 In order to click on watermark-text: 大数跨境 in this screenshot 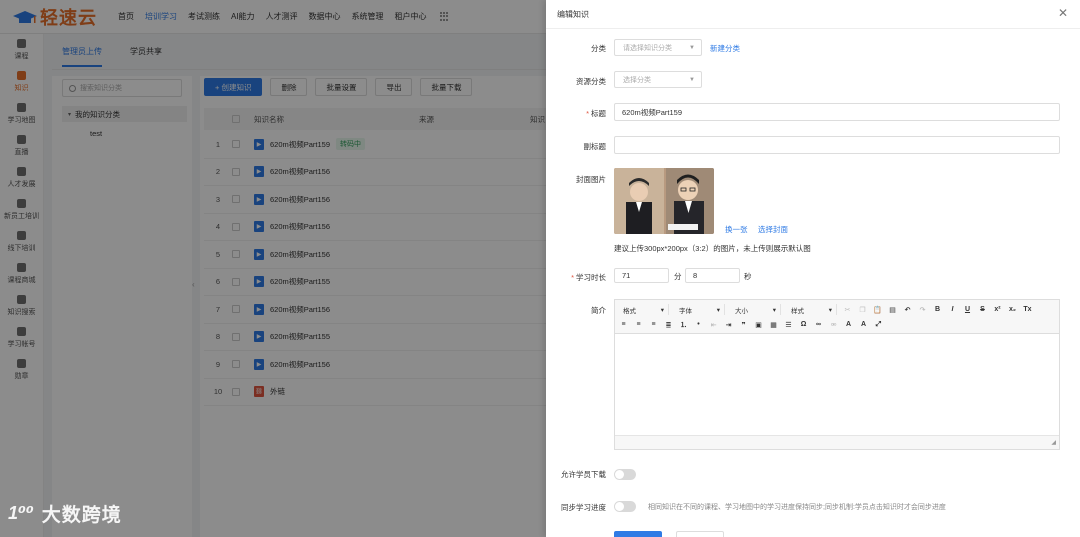, I will do `click(81, 515)`.